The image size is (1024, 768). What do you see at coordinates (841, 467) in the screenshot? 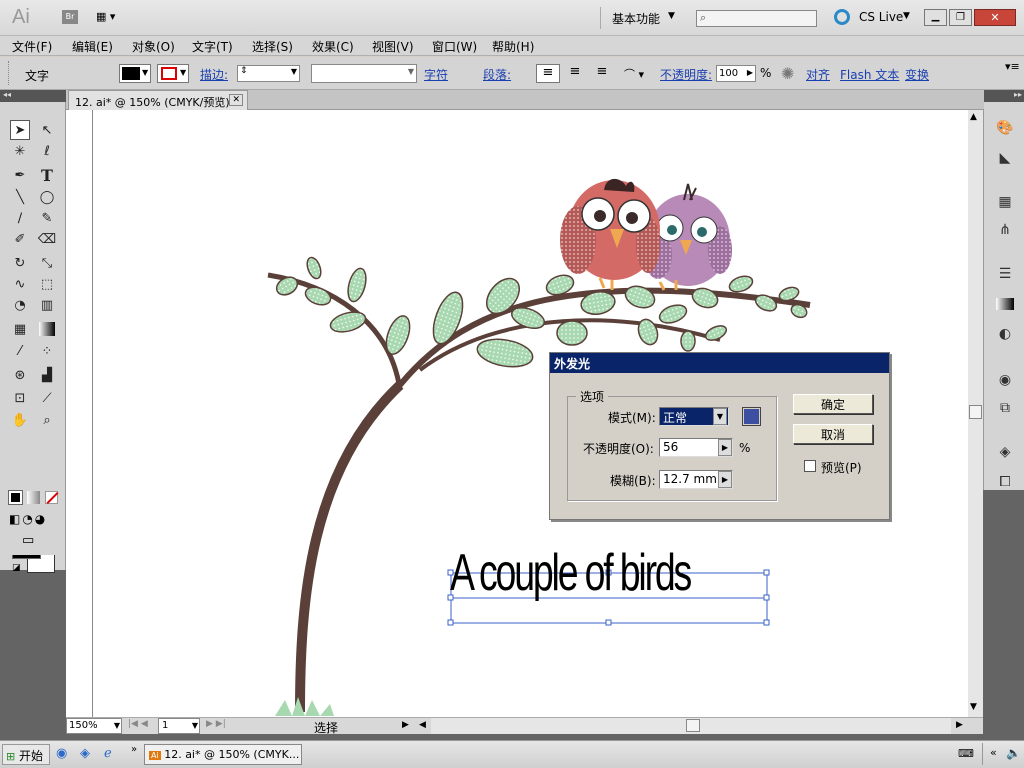
I see `preview-label: 预览(P)` at bounding box center [841, 467].